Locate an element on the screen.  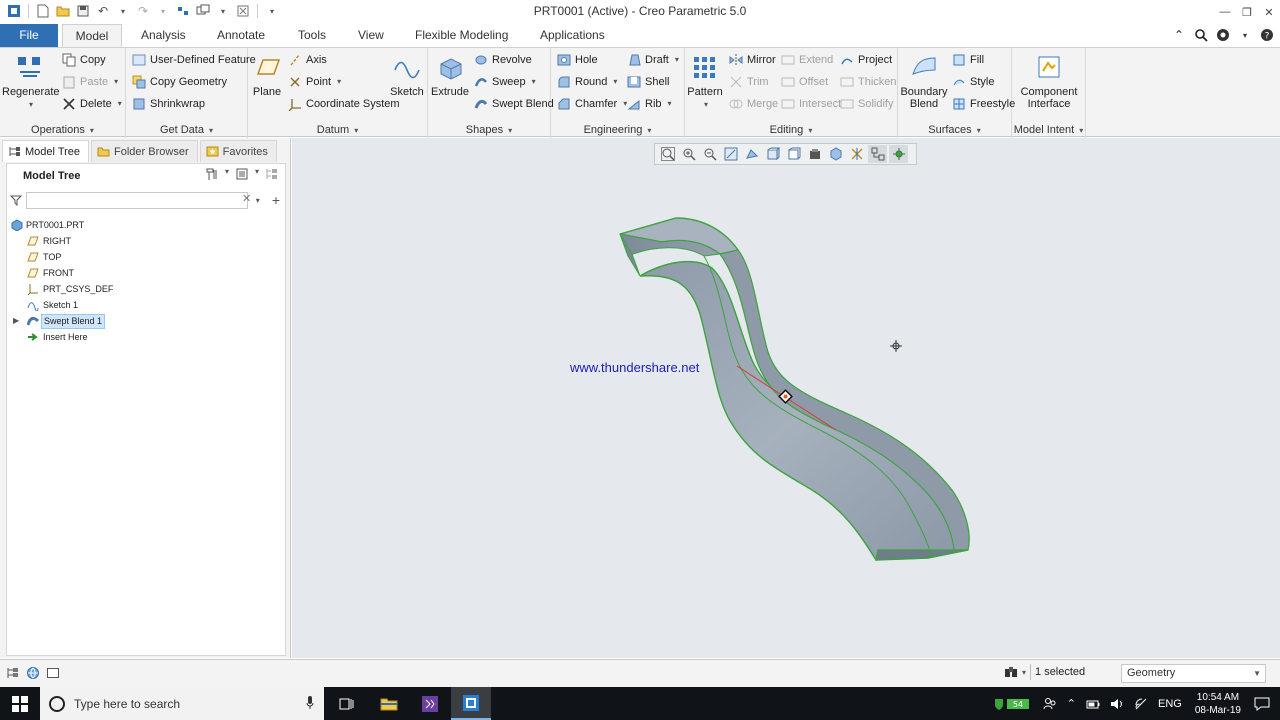
notifications-icon is located at coordinates (1262, 704).